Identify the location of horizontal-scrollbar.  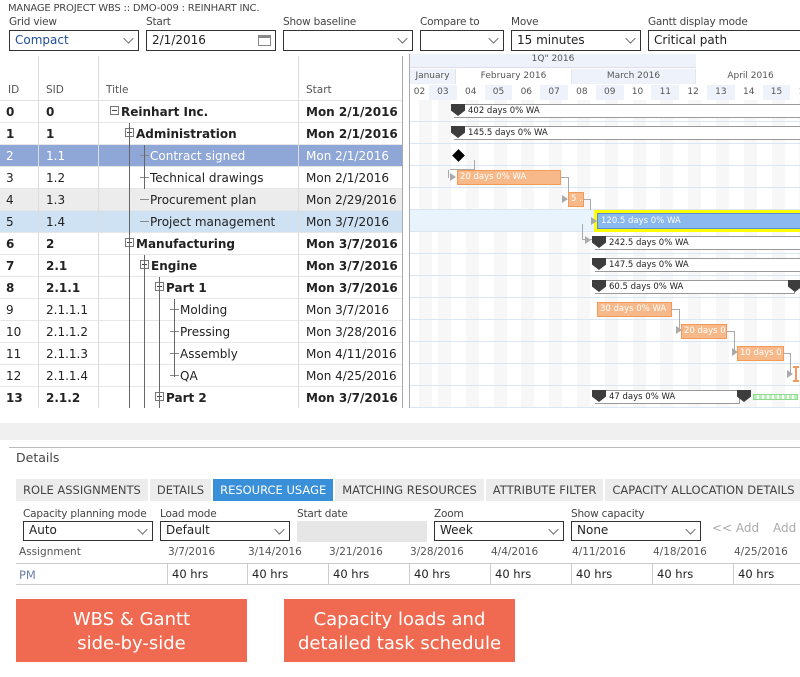
(400, 431).